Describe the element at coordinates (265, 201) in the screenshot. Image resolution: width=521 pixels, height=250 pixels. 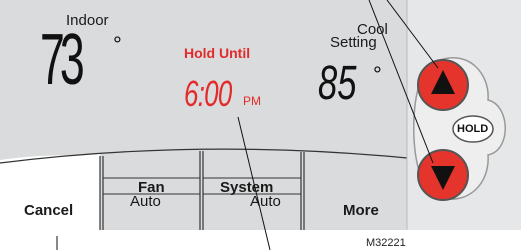
I see `system-mode-value: Auto` at that location.